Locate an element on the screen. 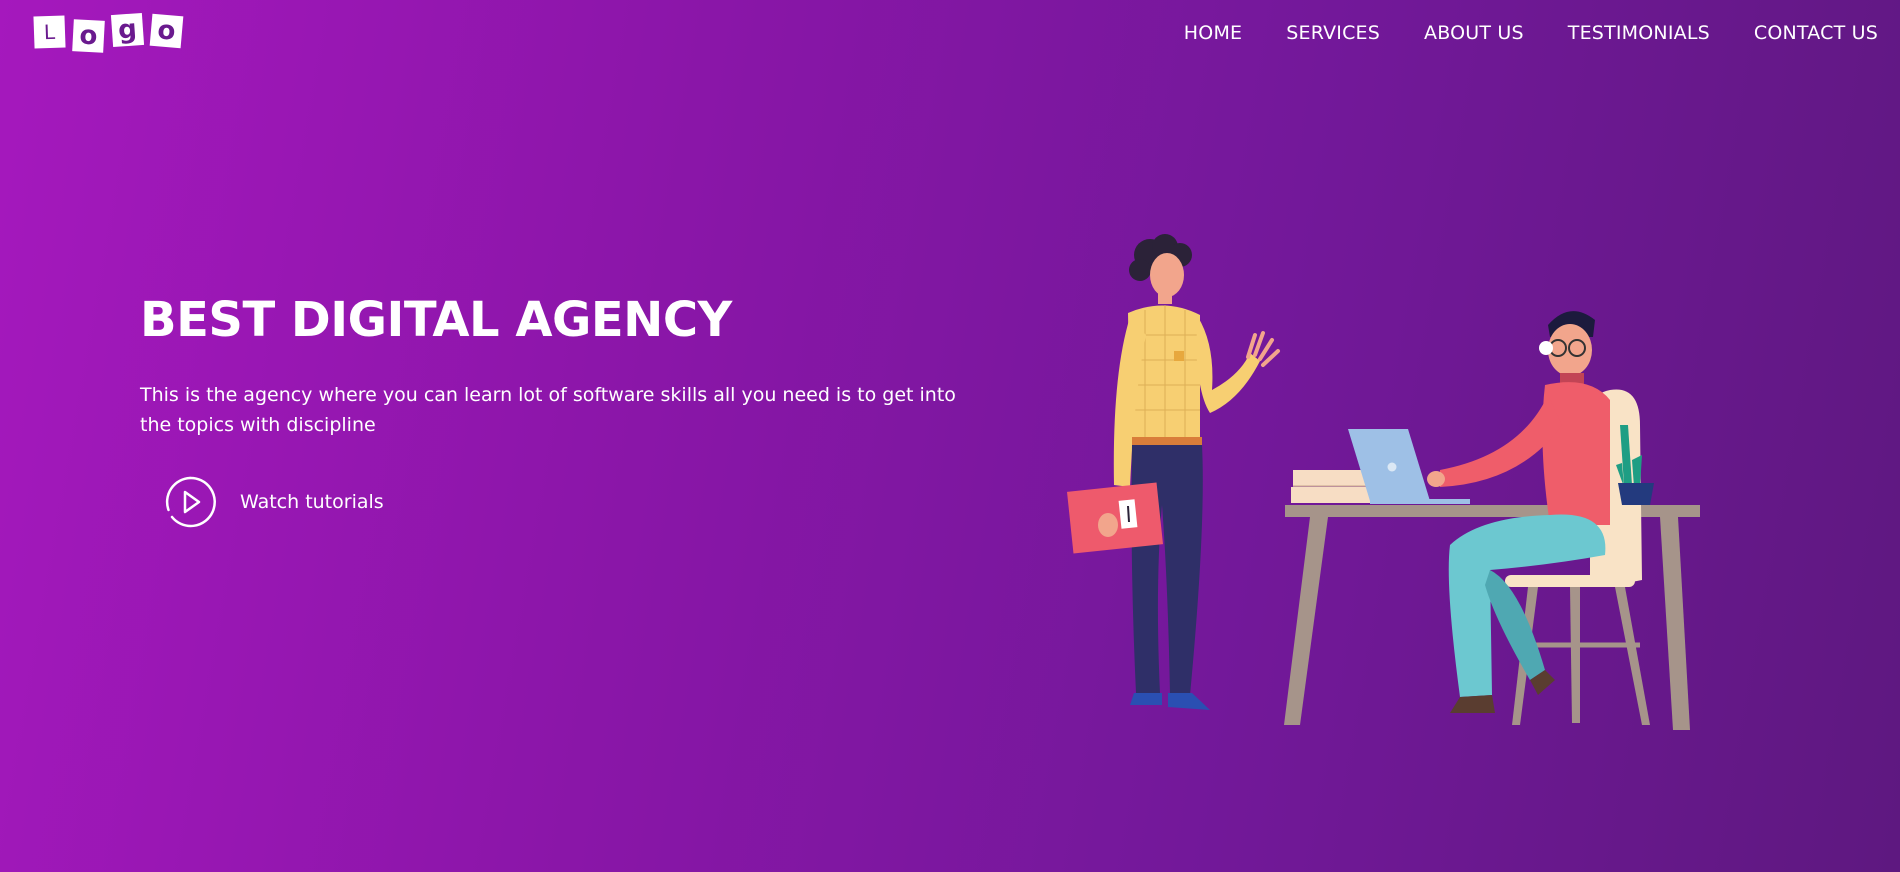  nav-about-us: ABOUT US is located at coordinates (1474, 33).